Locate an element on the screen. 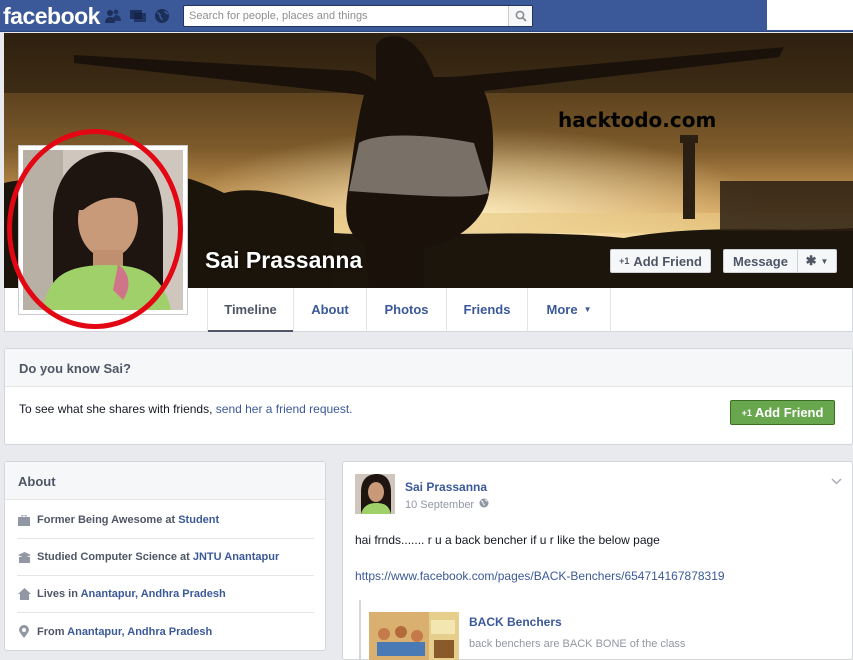 The width and height of the screenshot is (853, 660). top-right-panel is located at coordinates (810, 15).